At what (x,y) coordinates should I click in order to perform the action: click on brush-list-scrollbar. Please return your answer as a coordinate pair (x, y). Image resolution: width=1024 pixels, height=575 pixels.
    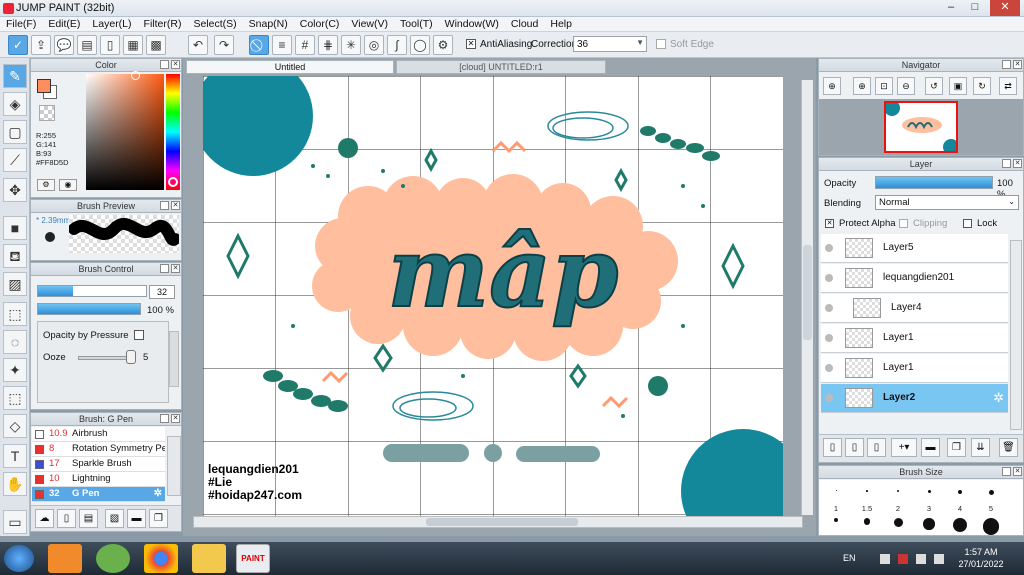
    Looking at the image, I should click on (174, 466).